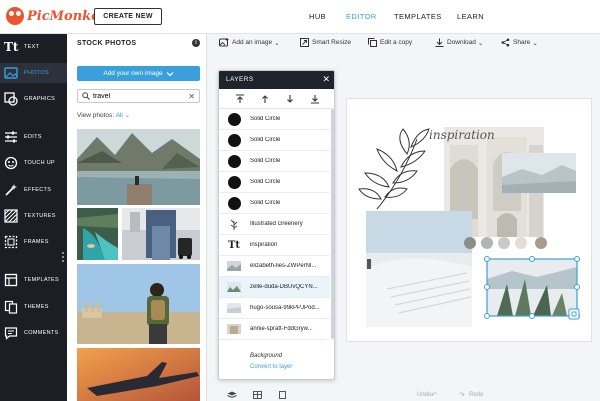  I want to click on rail-item-photos: PHOTOS, so click(33, 73).